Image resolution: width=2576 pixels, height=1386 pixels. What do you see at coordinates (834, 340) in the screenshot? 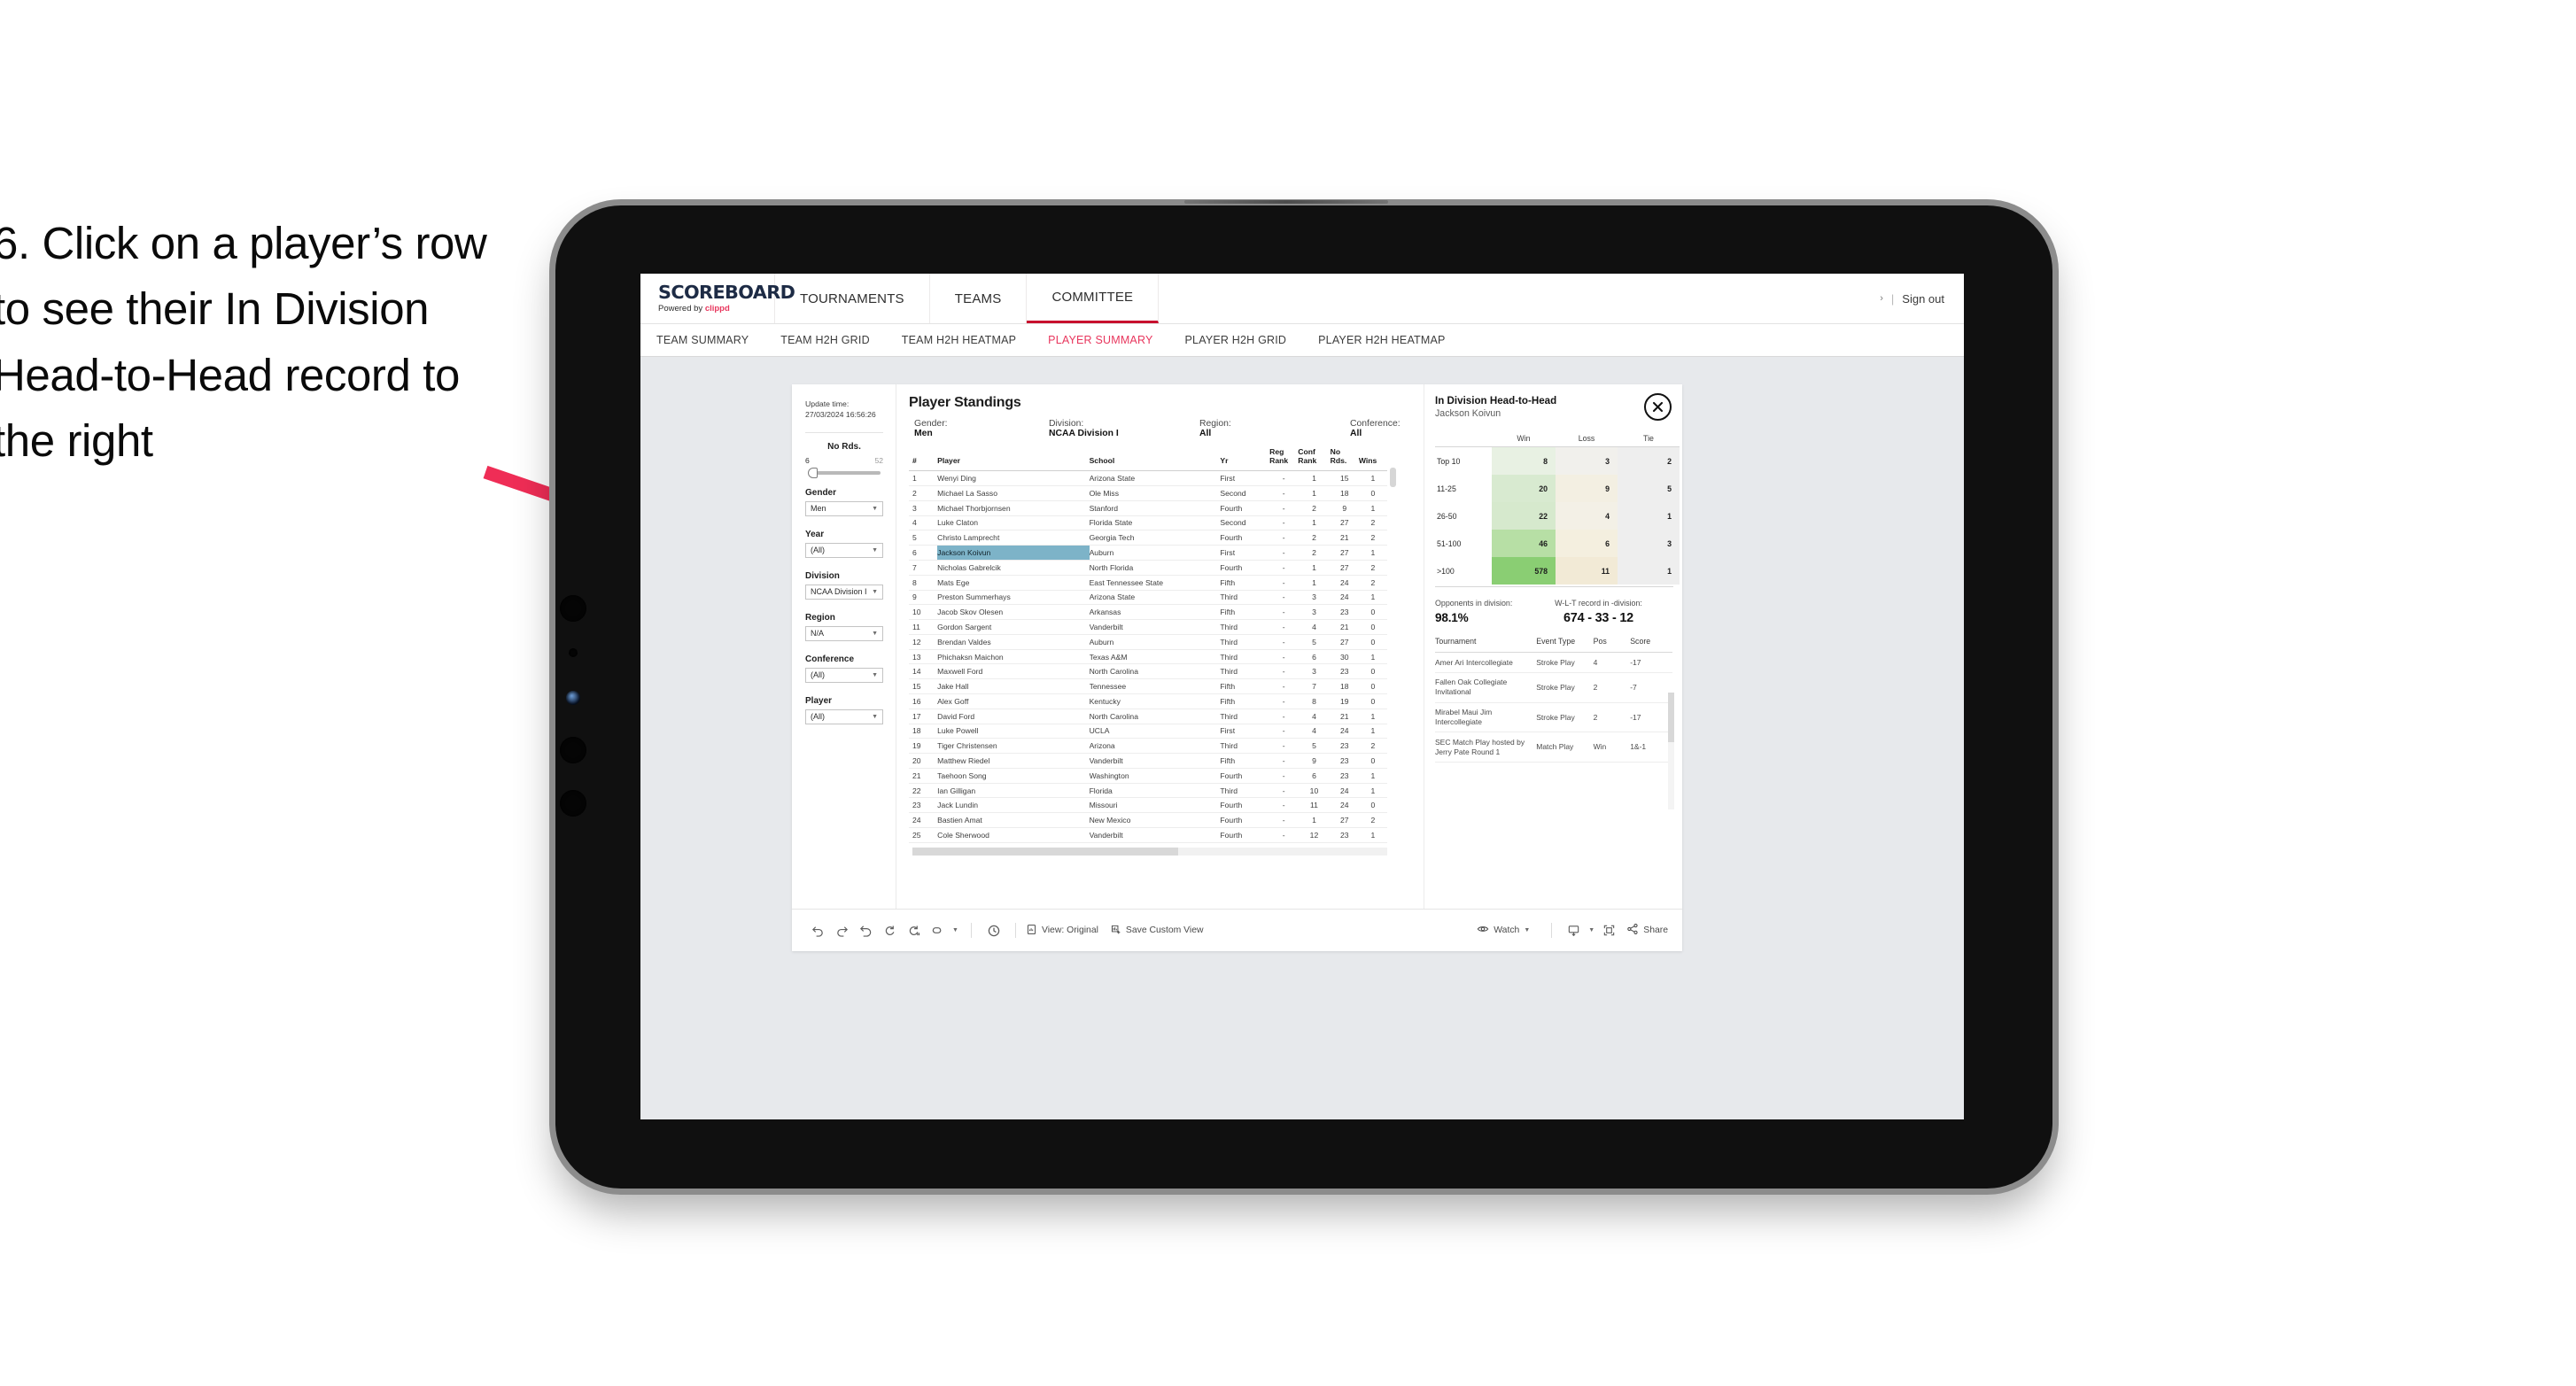
I see `subtab-team-h2h-grid: TEAM H2H GRID` at bounding box center [834, 340].